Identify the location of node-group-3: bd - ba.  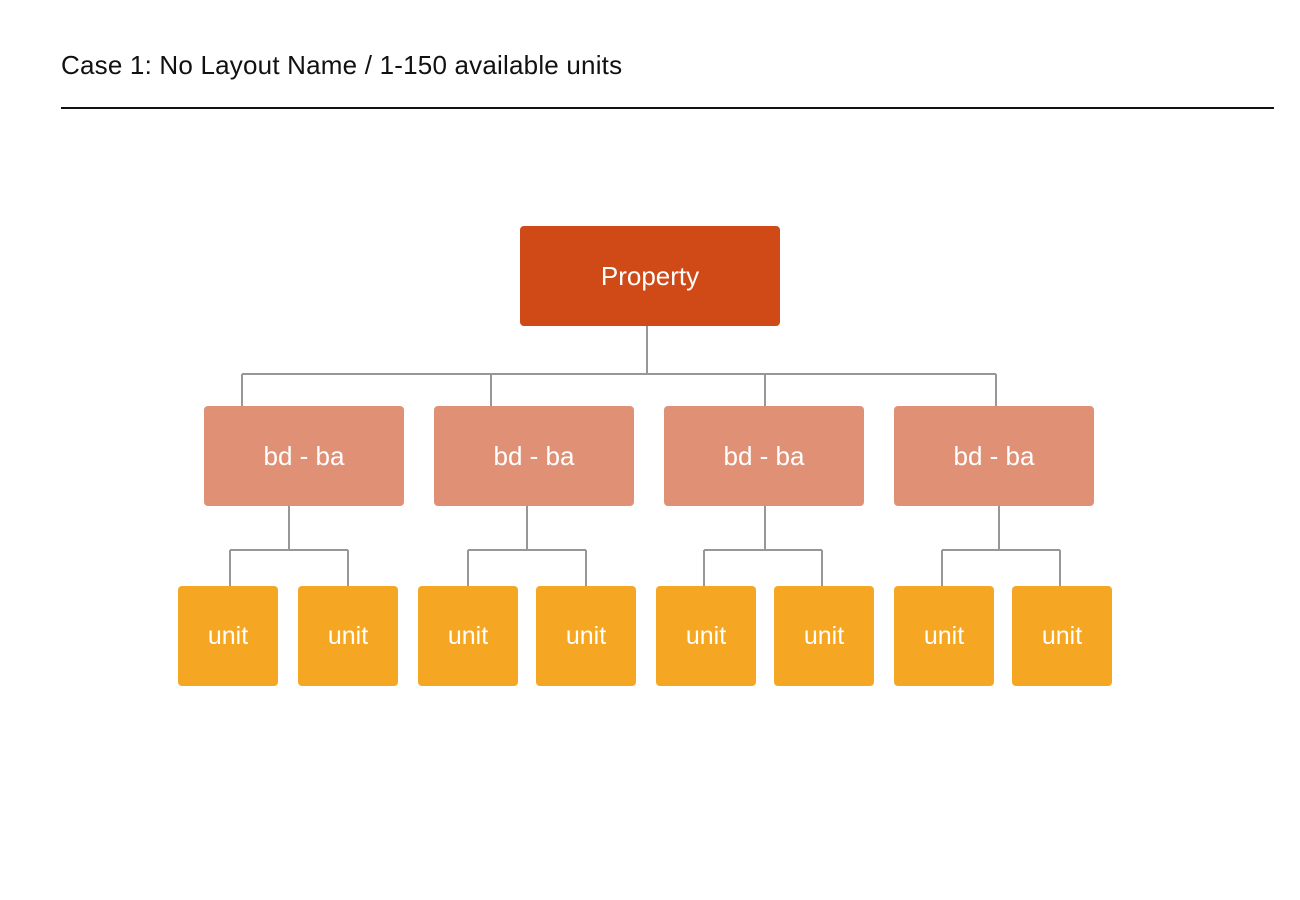
(764, 456).